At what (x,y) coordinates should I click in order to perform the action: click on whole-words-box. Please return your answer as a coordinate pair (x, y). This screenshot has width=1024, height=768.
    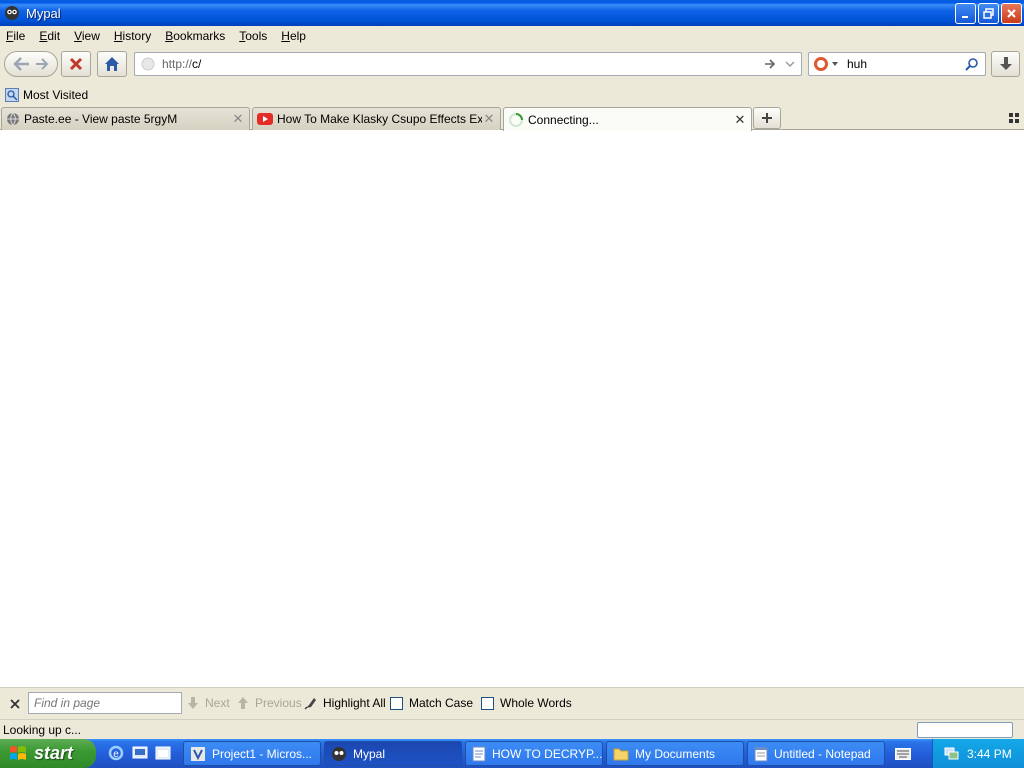
    Looking at the image, I should click on (487, 703).